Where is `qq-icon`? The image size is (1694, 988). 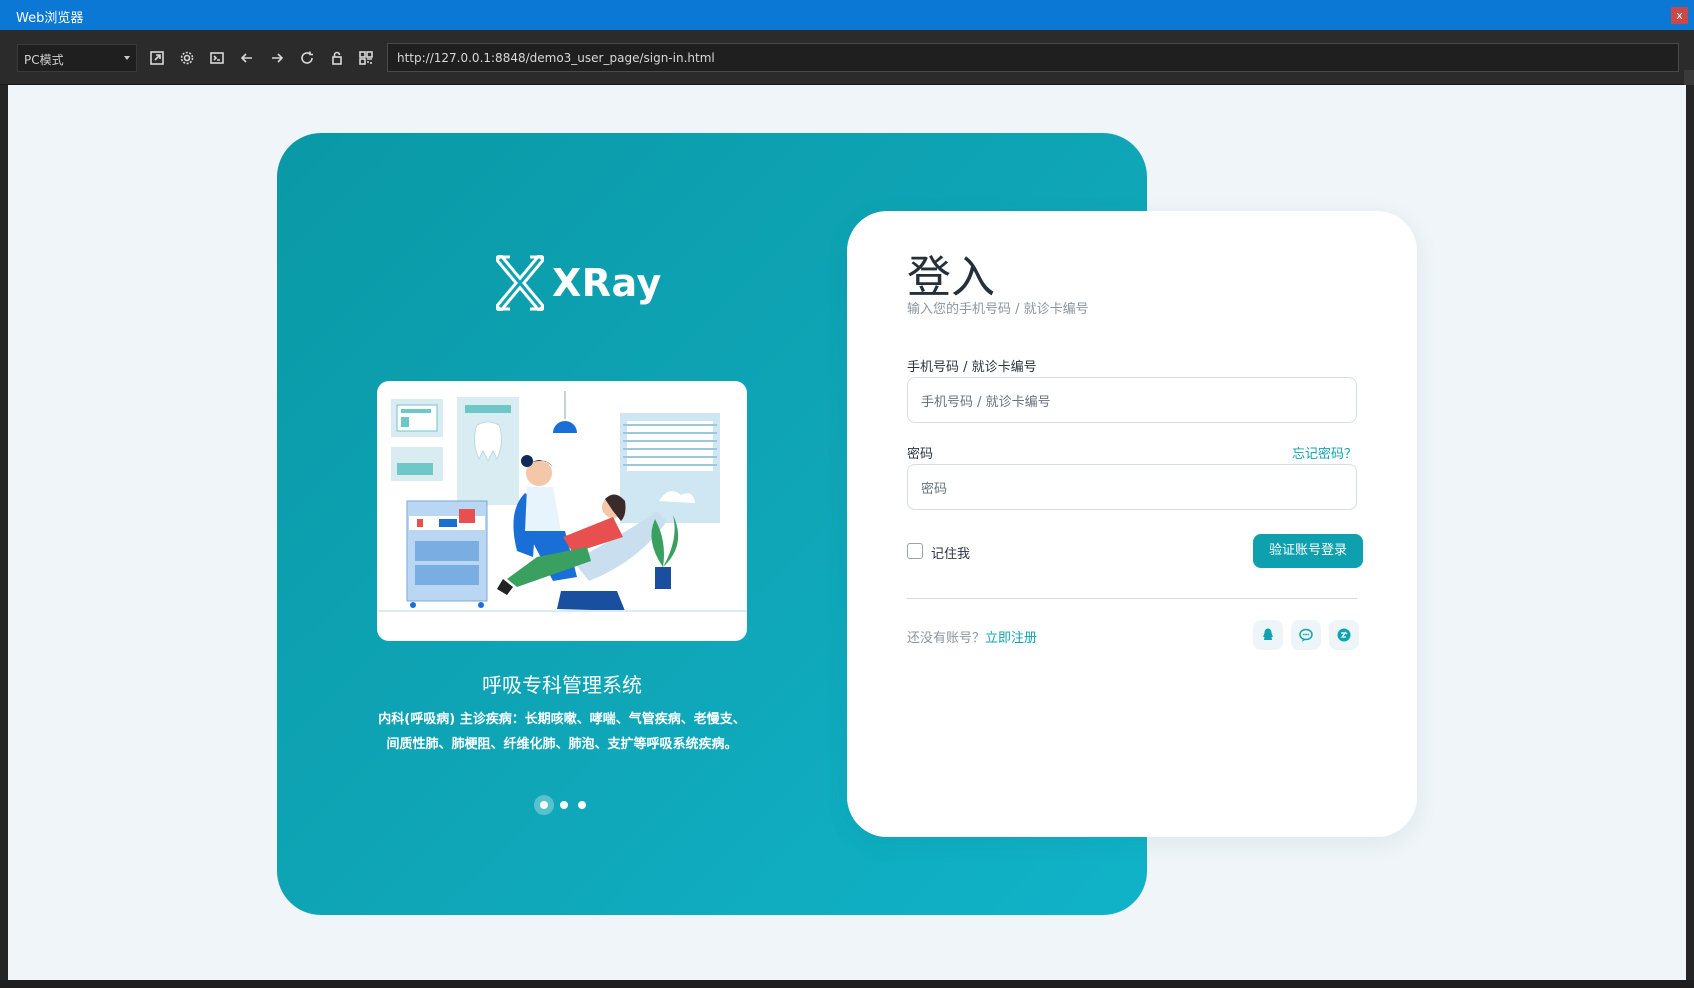
qq-icon is located at coordinates (1268, 634).